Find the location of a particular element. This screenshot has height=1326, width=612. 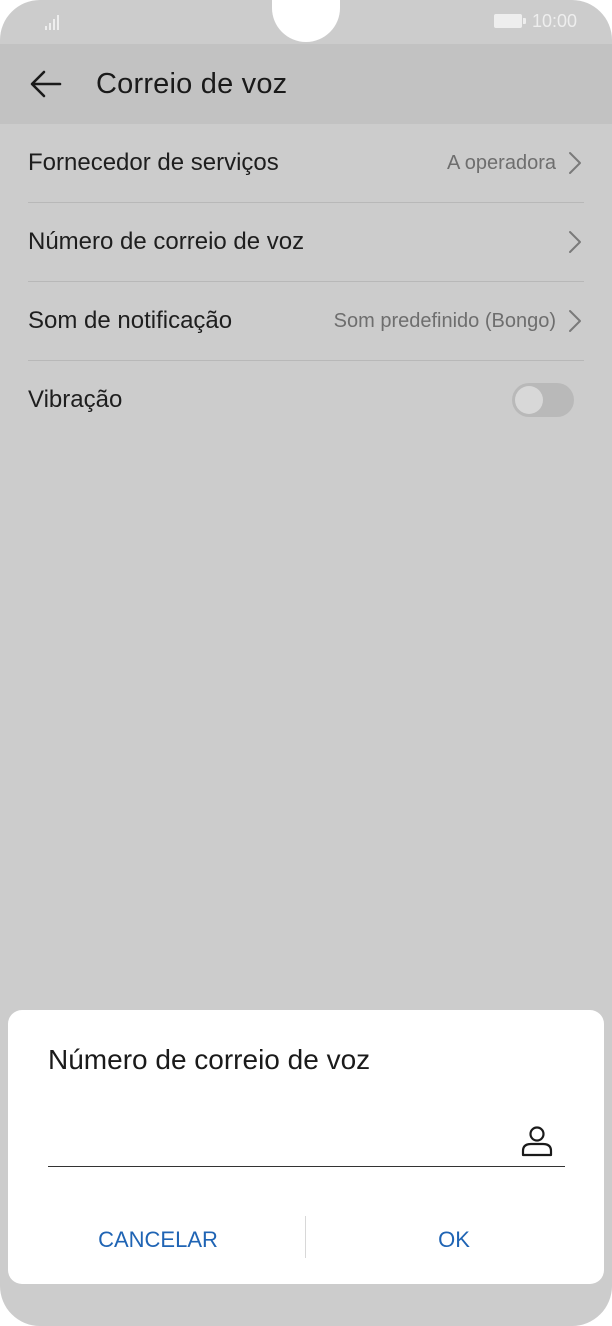

back-button is located at coordinates (48, 84).